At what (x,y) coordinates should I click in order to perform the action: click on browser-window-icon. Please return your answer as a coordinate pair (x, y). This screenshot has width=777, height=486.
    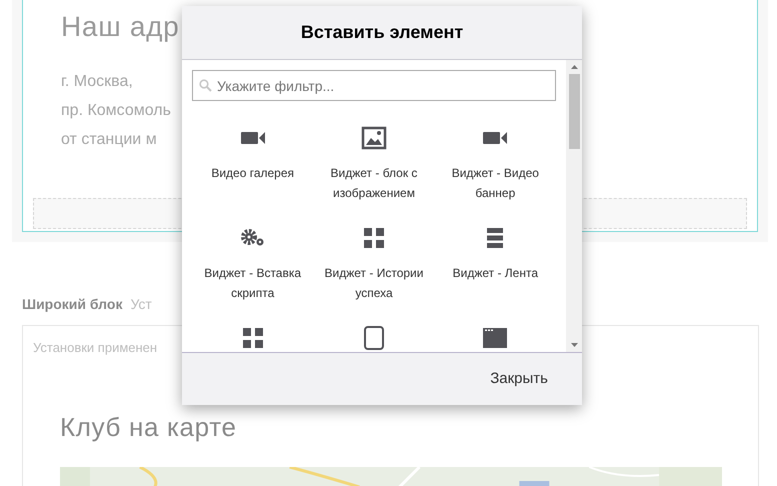
    Looking at the image, I should click on (495, 338).